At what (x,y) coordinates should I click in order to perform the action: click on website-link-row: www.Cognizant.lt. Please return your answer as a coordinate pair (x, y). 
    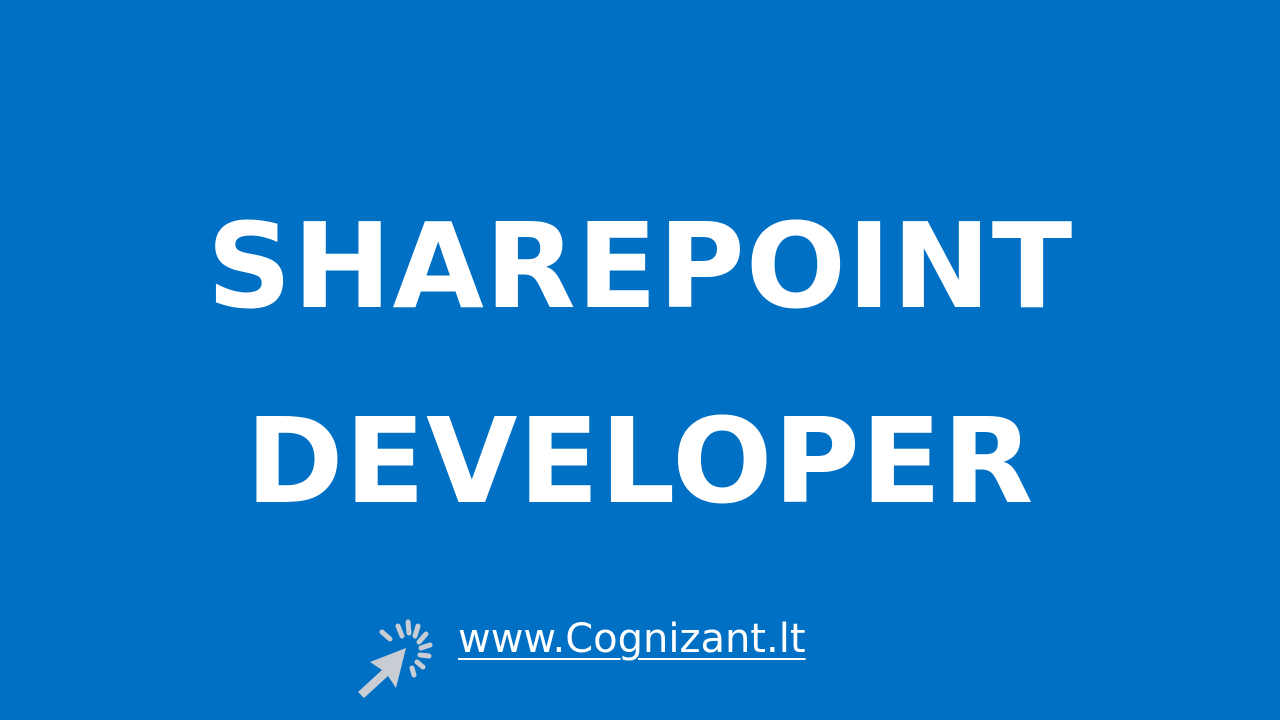
    Looking at the image, I should click on (579, 658).